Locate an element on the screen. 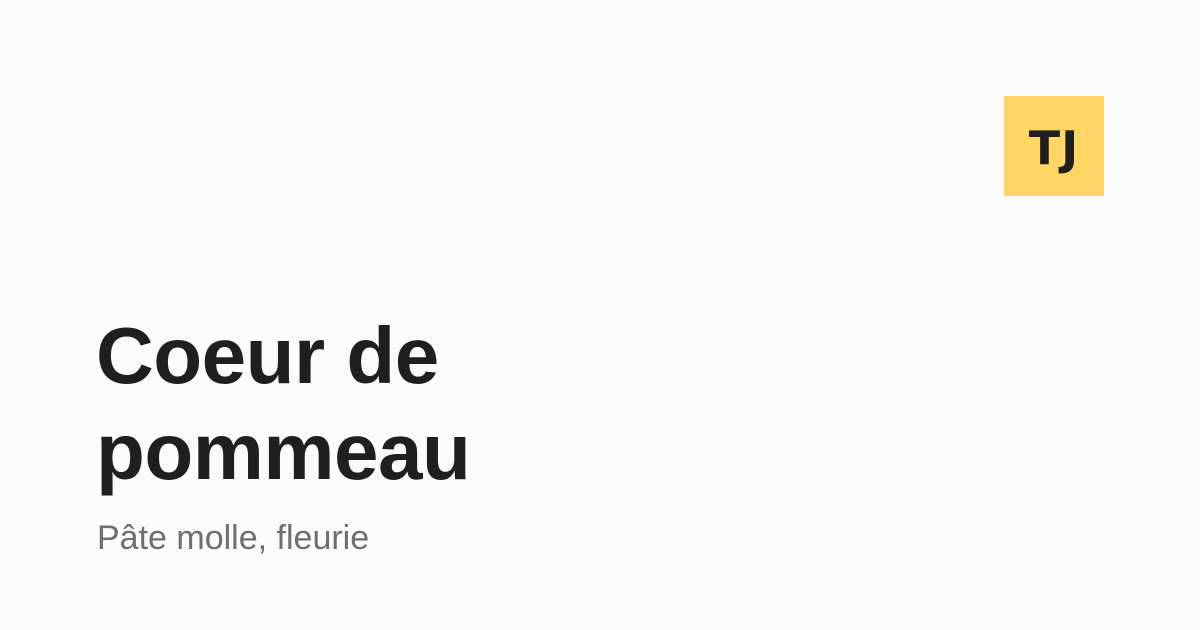 This screenshot has height=630, width=1200. brand-logo-text: TJ is located at coordinates (1054, 148).